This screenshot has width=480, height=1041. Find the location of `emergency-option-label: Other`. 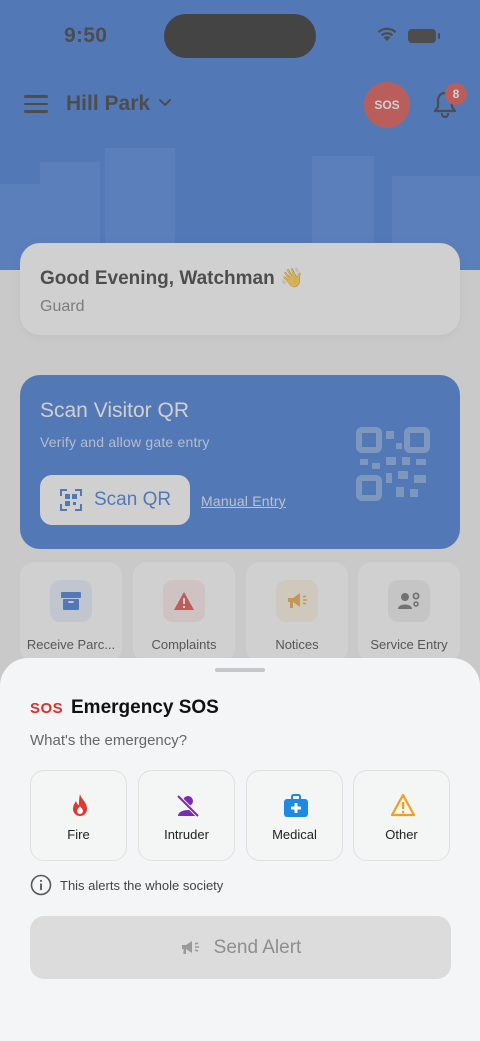

emergency-option-label: Other is located at coordinates (401, 834).